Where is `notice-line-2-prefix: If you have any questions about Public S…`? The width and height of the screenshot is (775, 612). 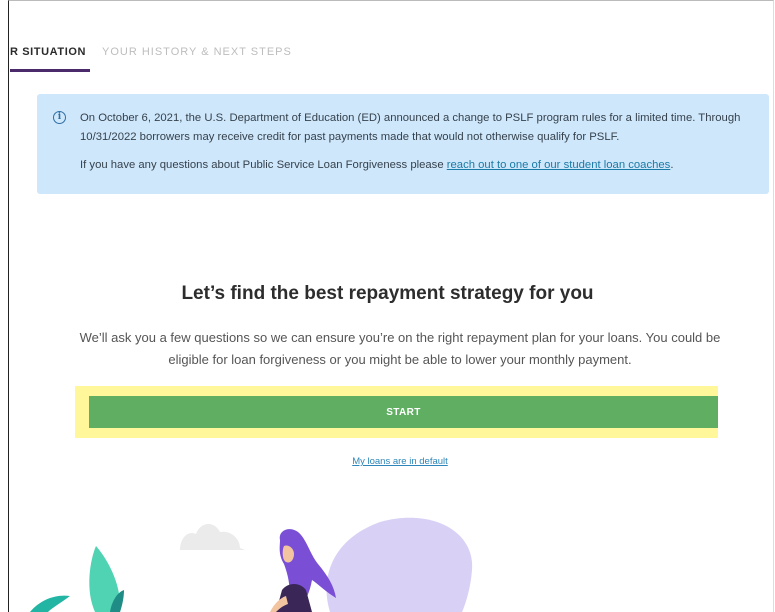 notice-line-2-prefix: If you have any questions about Public S… is located at coordinates (263, 165).